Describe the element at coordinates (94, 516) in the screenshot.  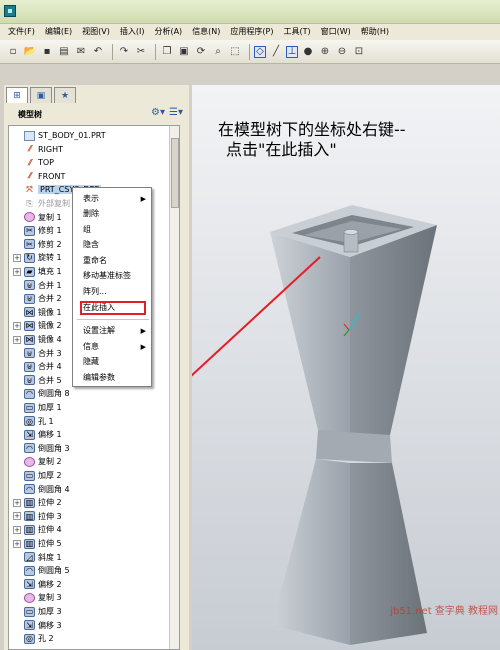
I see `tree-item: + ▥ 拉伸 3` at that location.